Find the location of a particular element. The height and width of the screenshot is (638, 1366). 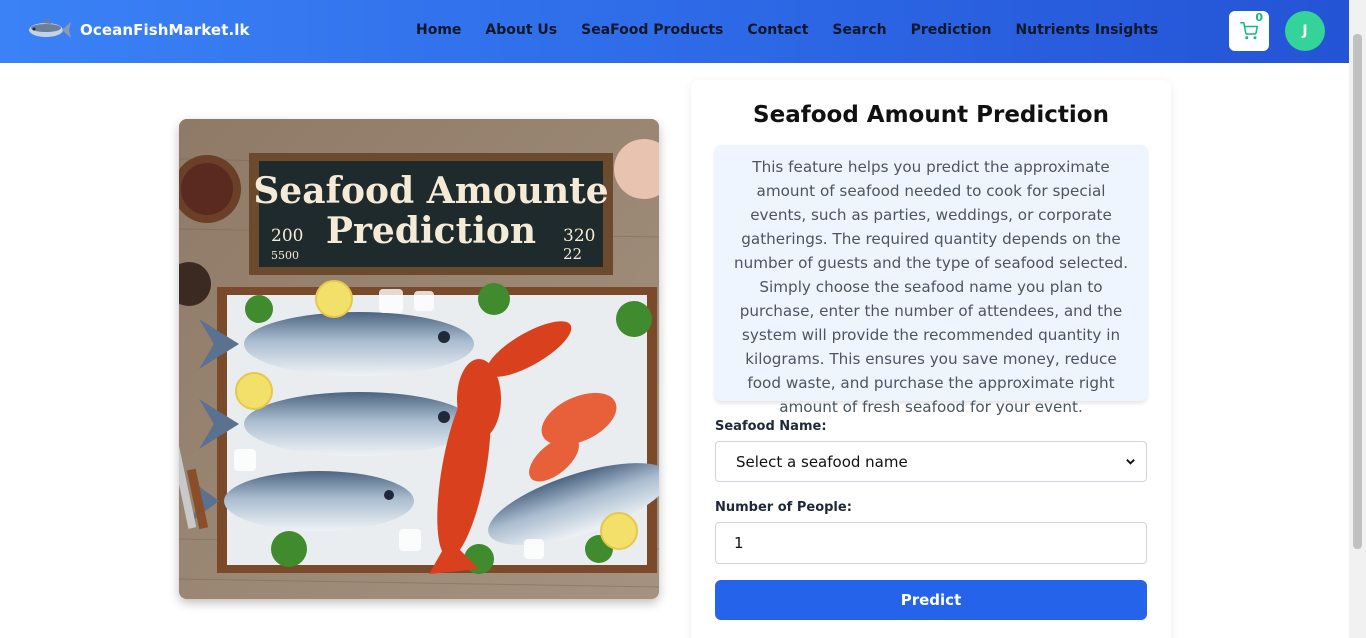

number-of-people-value: 1 is located at coordinates (739, 543).